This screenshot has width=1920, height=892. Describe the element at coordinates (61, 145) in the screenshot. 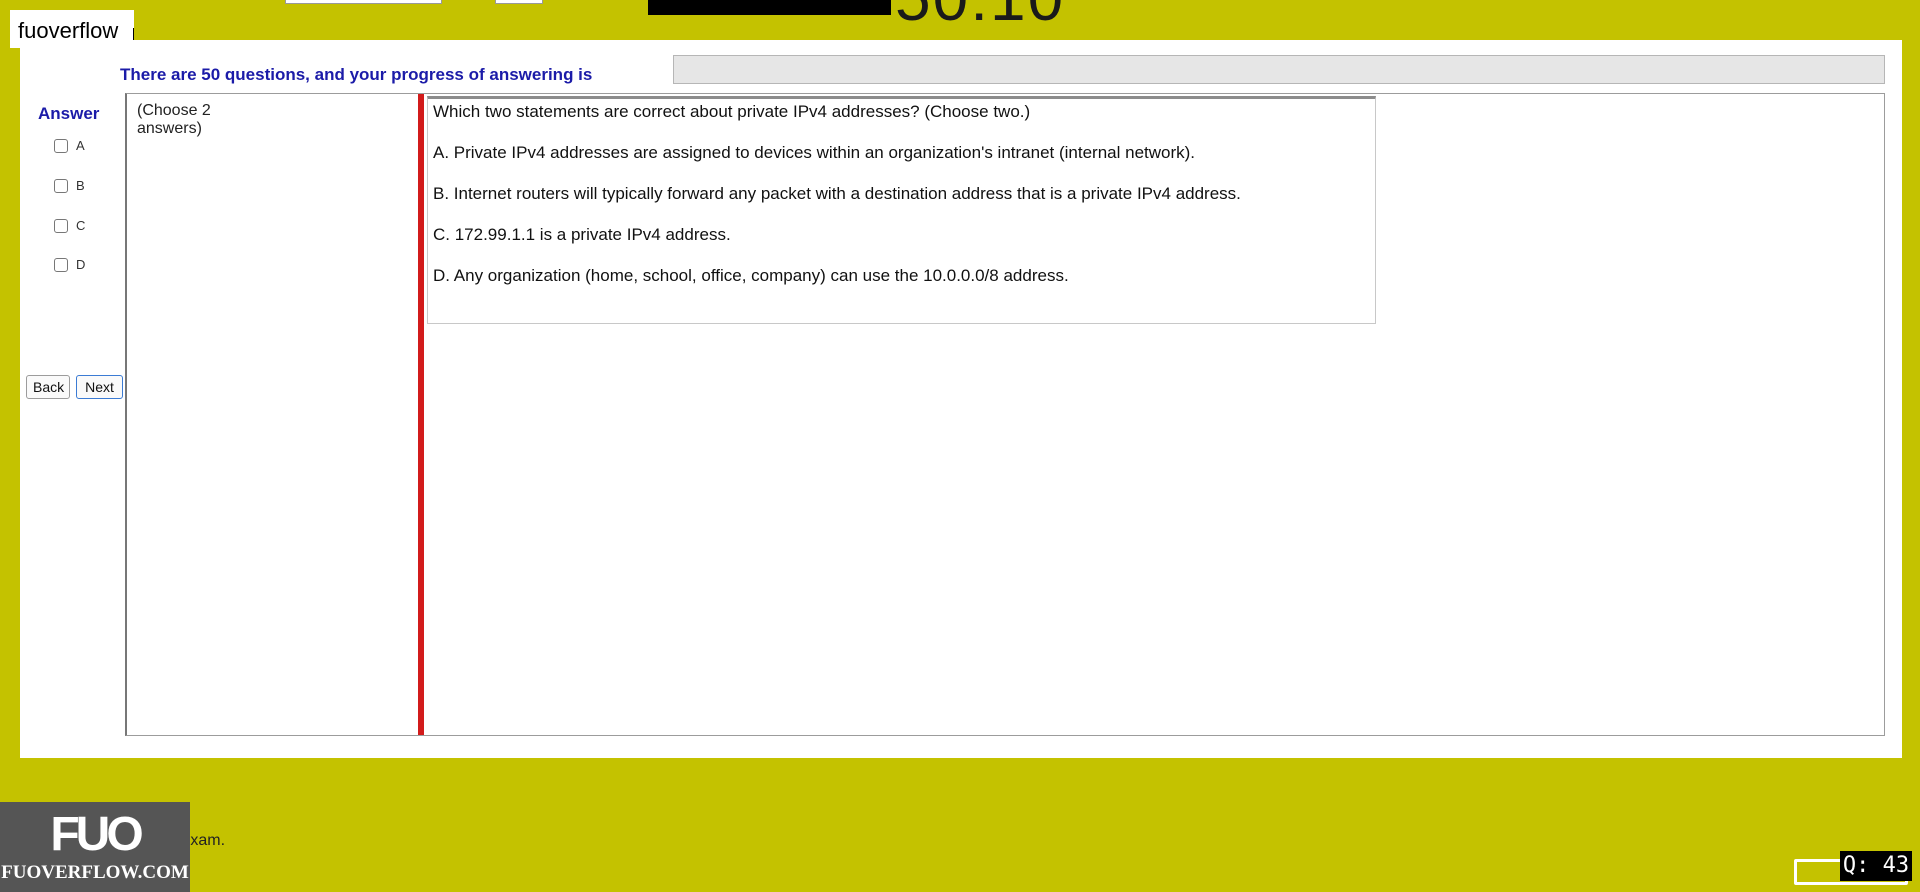

I see `answer-checkbox-a` at that location.